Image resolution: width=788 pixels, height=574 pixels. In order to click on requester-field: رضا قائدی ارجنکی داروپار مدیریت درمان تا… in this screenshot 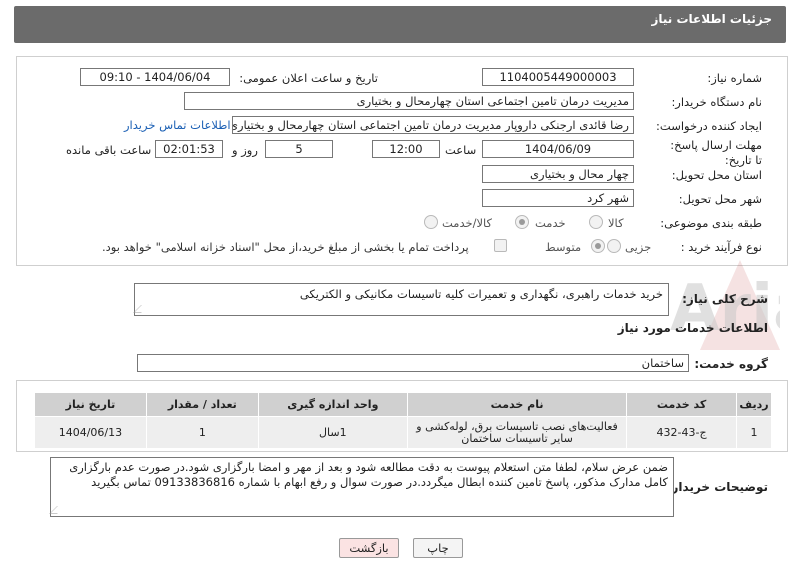, I will do `click(433, 125)`.